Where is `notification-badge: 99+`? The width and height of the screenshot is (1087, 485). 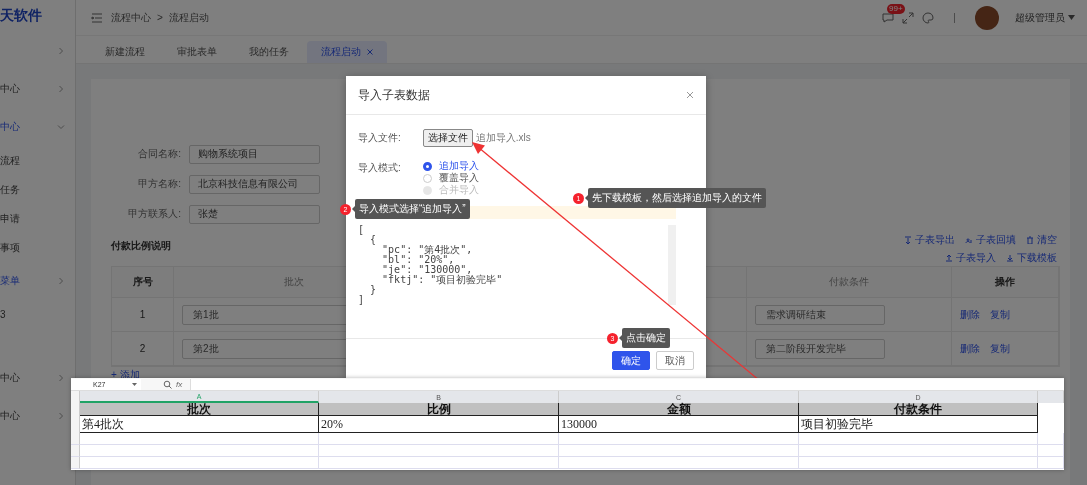
notification-badge: 99+ is located at coordinates (896, 8).